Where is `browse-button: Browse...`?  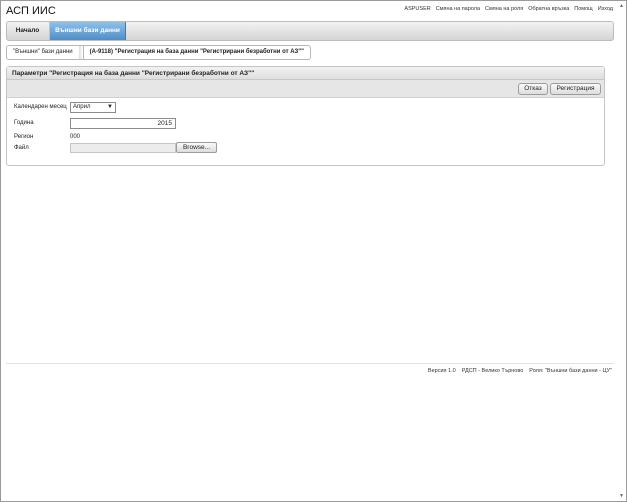 browse-button: Browse... is located at coordinates (196, 147).